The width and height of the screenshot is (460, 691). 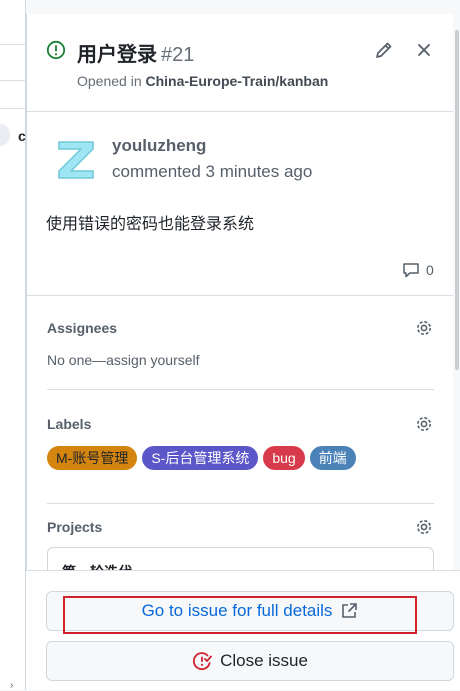 I want to click on label-pill: S-后台管理系统, so click(x=200, y=458).